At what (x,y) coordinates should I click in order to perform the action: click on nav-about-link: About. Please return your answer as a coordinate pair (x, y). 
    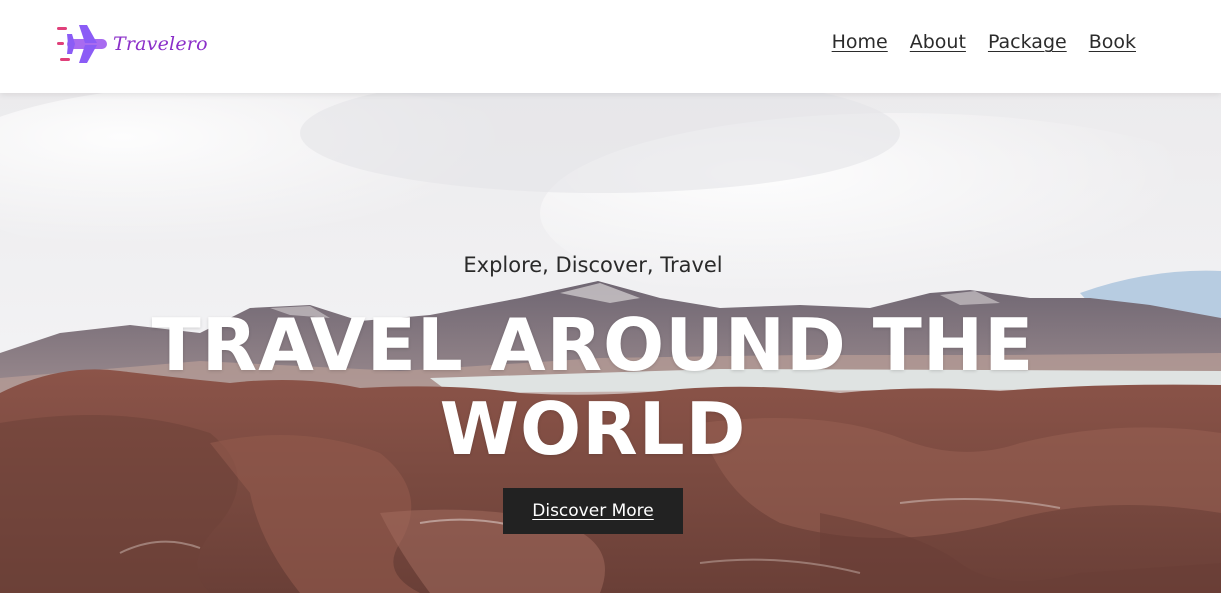
    Looking at the image, I should click on (938, 42).